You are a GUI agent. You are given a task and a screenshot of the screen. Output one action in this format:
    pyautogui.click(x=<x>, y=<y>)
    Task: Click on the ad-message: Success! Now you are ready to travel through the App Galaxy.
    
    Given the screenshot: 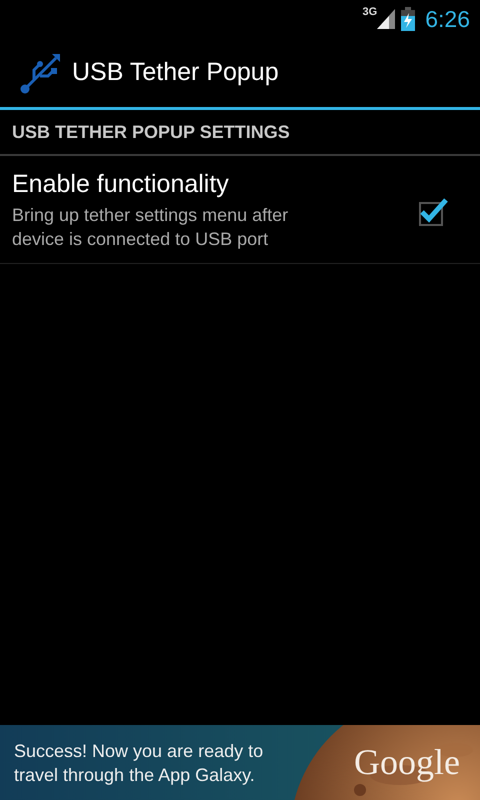 What is the action you would take?
    pyautogui.click(x=138, y=763)
    